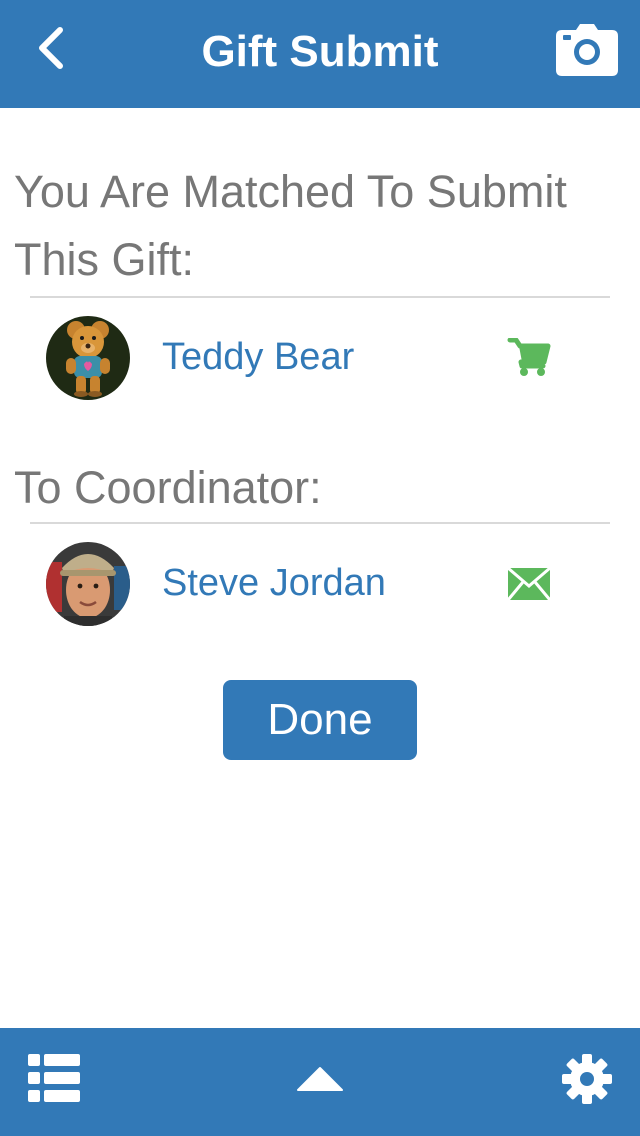 The image size is (640, 1136). What do you see at coordinates (168, 487) in the screenshot?
I see `coordinator-section-label: To Coordinator:` at bounding box center [168, 487].